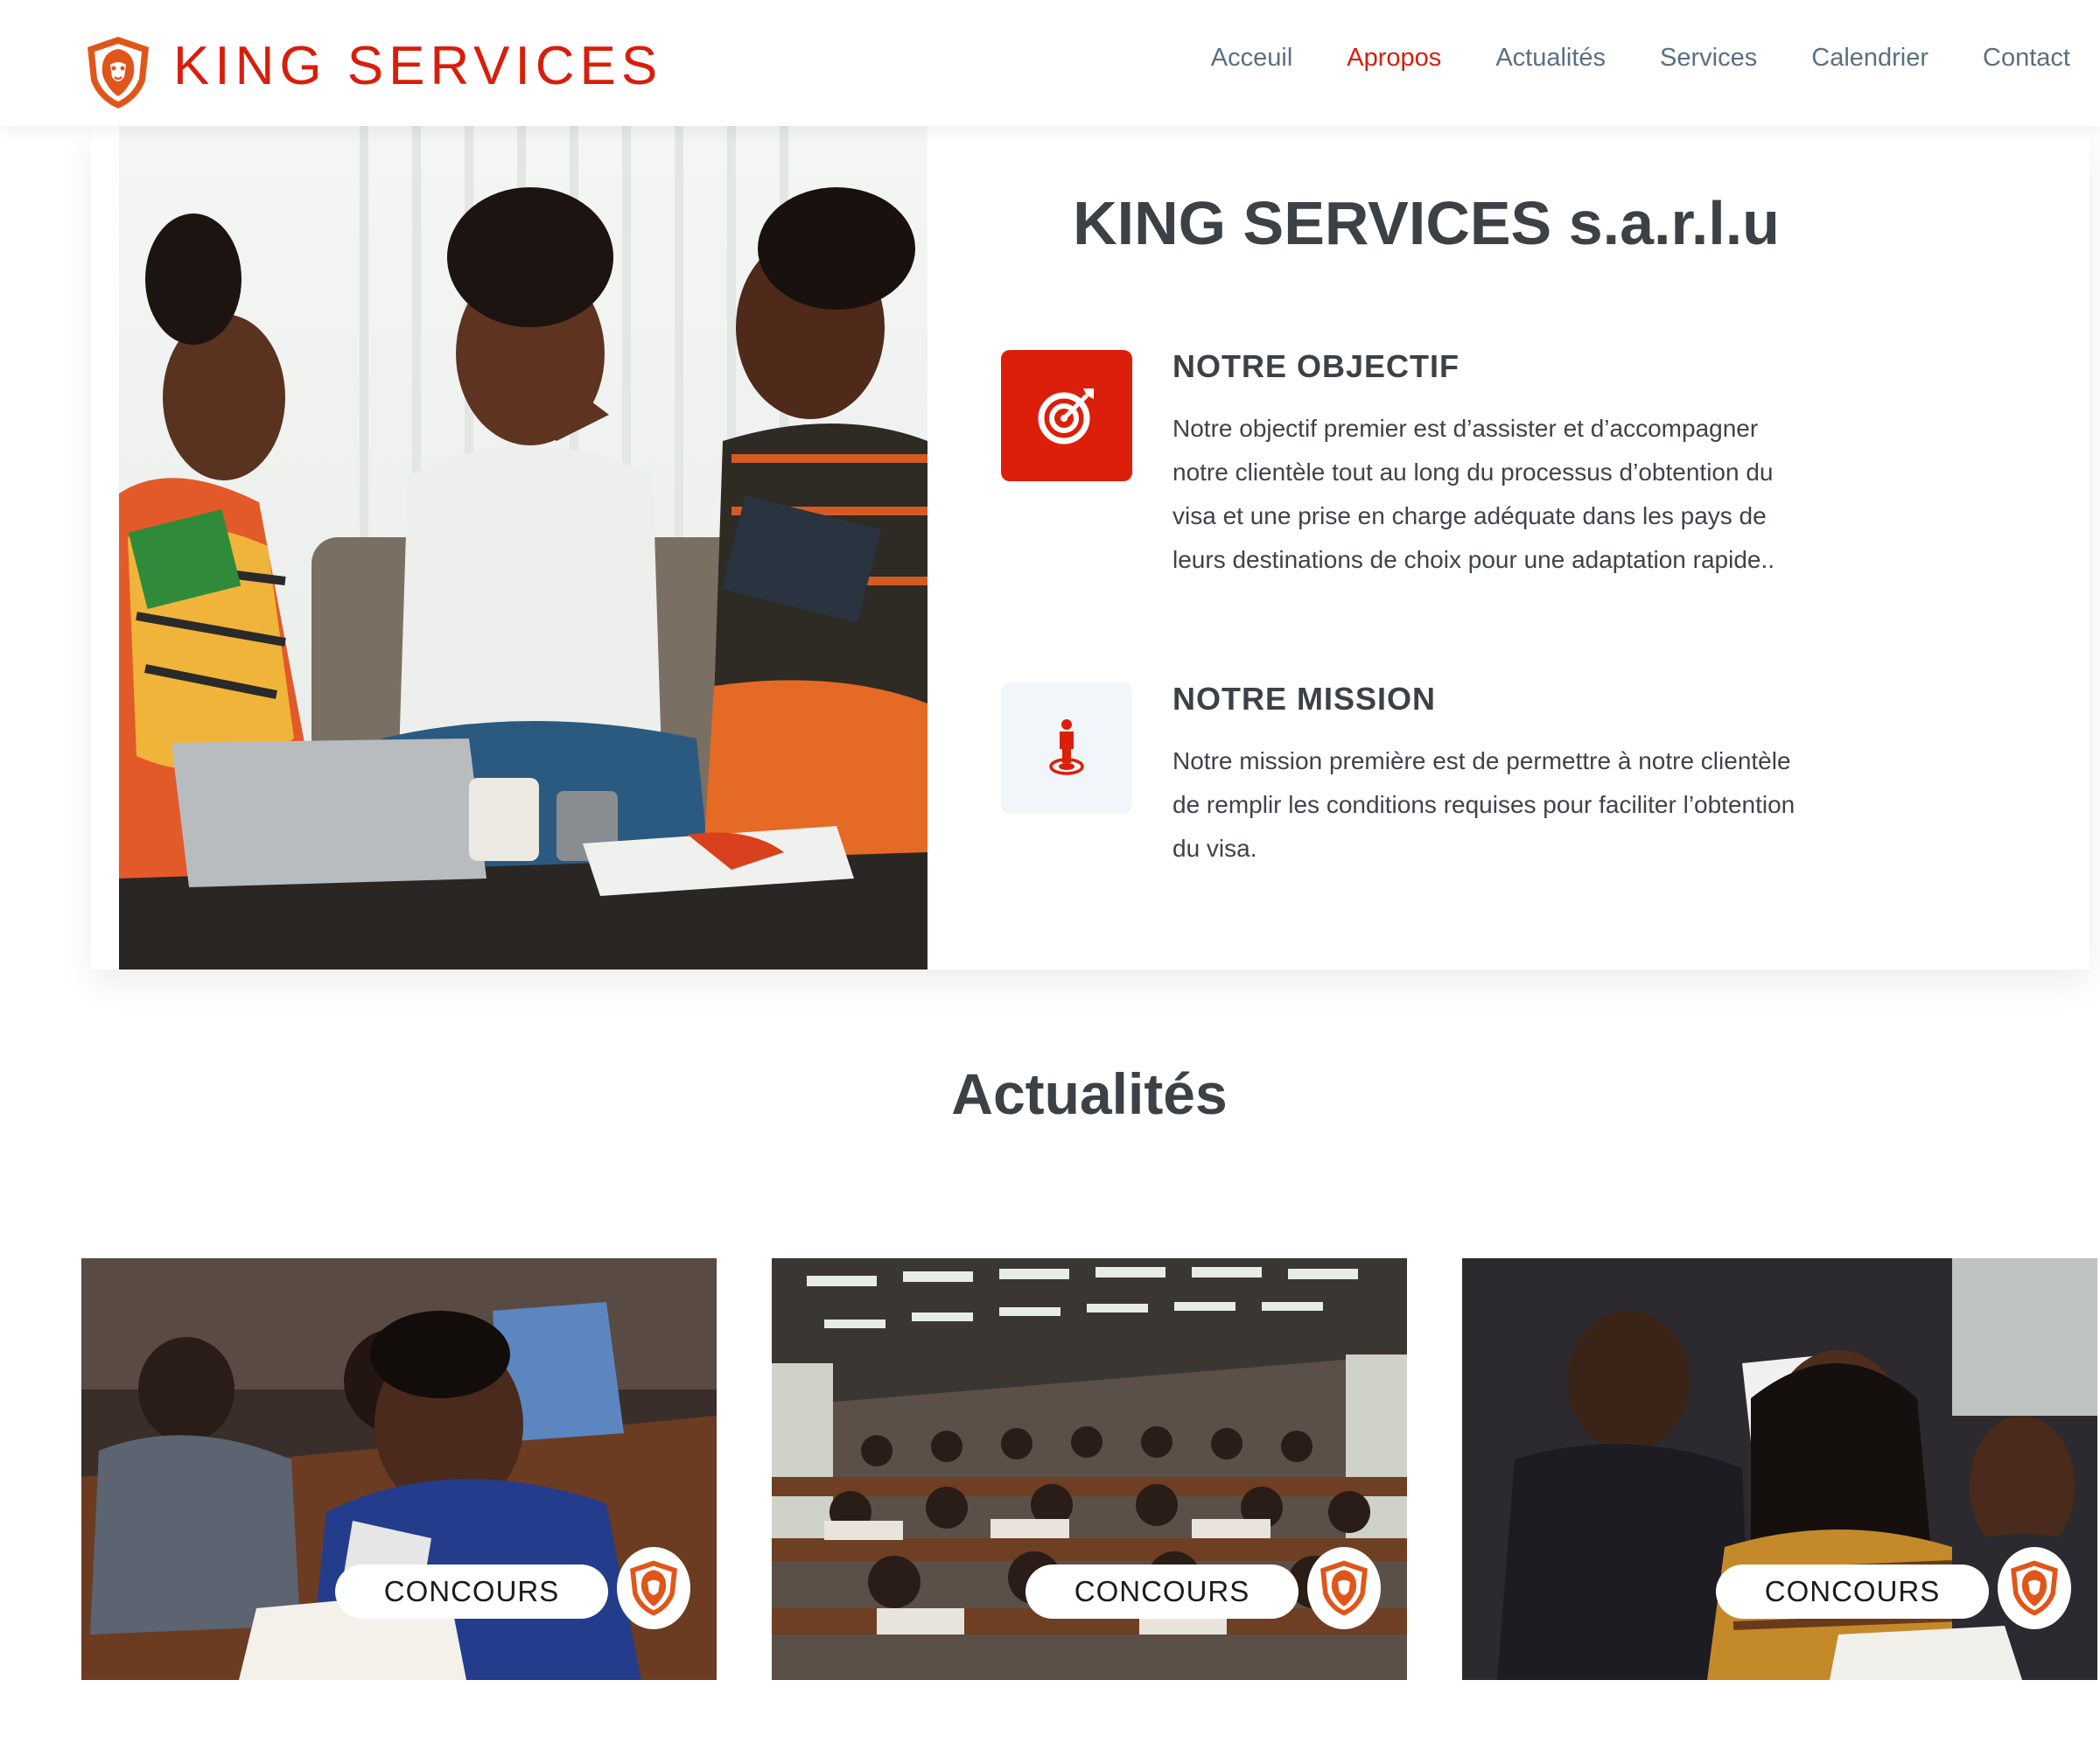 This screenshot has height=1750, width=2100. What do you see at coordinates (1089, 1093) in the screenshot?
I see `news-section-title: Actualités` at bounding box center [1089, 1093].